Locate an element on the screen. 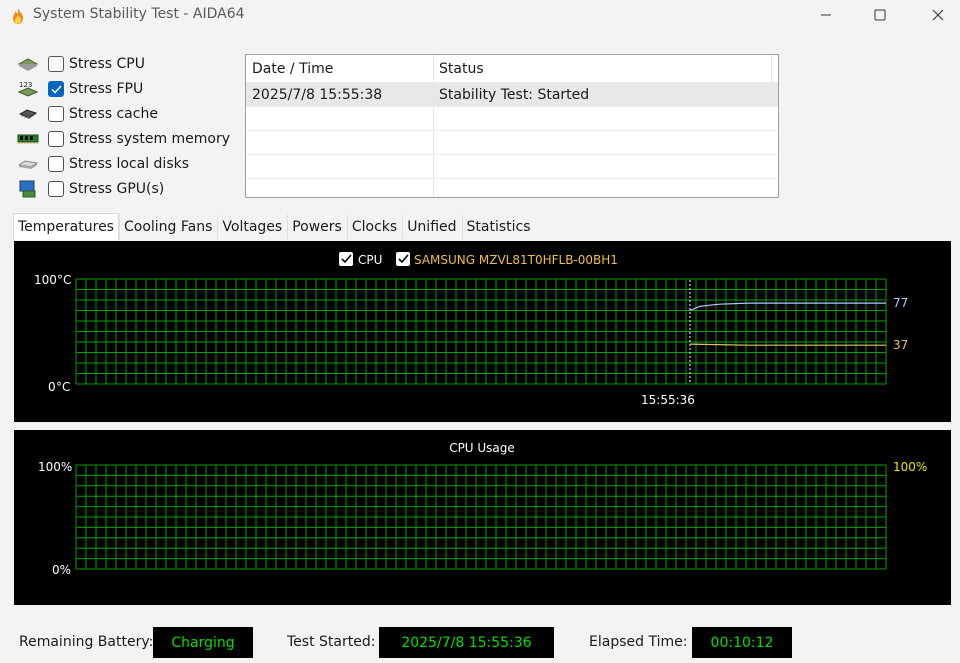 This screenshot has width=960, height=663. elapsed-time-label: Elapsed Time: is located at coordinates (638, 642).